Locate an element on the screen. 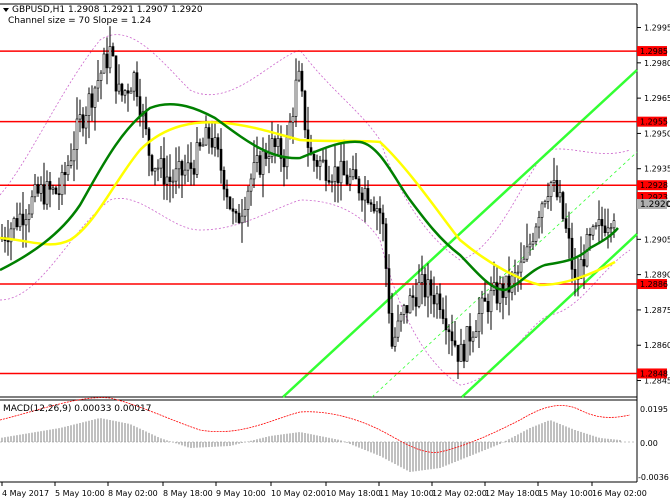 The width and height of the screenshot is (670, 502). level-tag-label: 1.2985 is located at coordinates (654, 51).